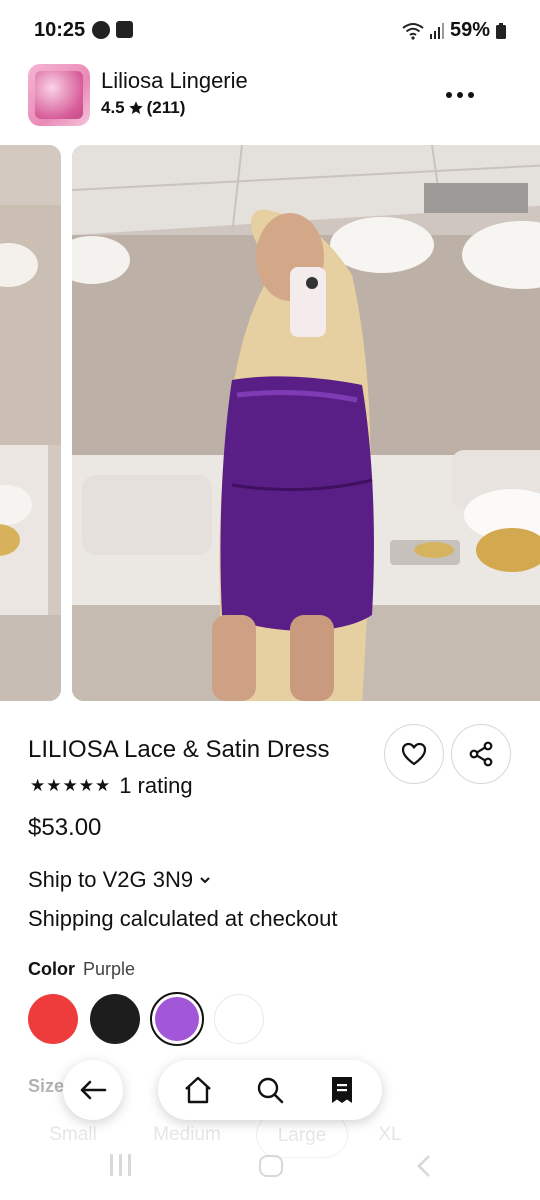 This screenshot has width=540, height=1200. Describe the element at coordinates (109, 969) in the screenshot. I see `color-value: Purple` at that location.